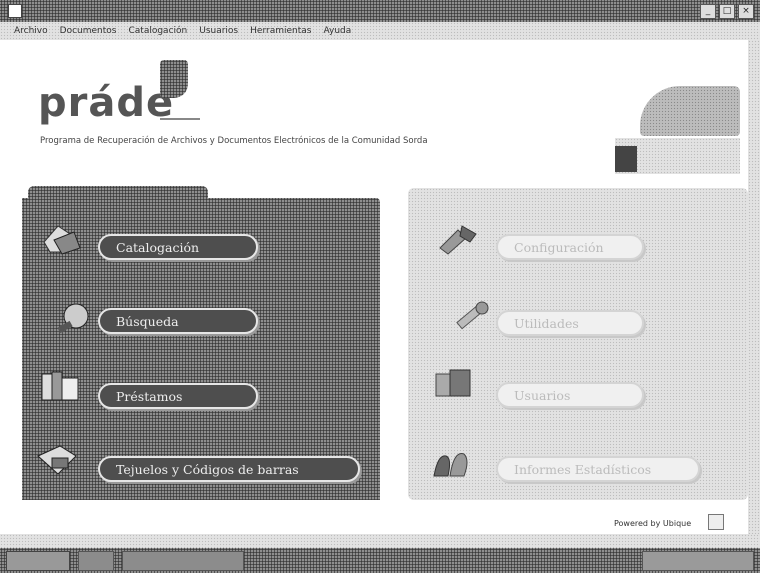  I want to click on powered-by-logo-icon, so click(716, 522).